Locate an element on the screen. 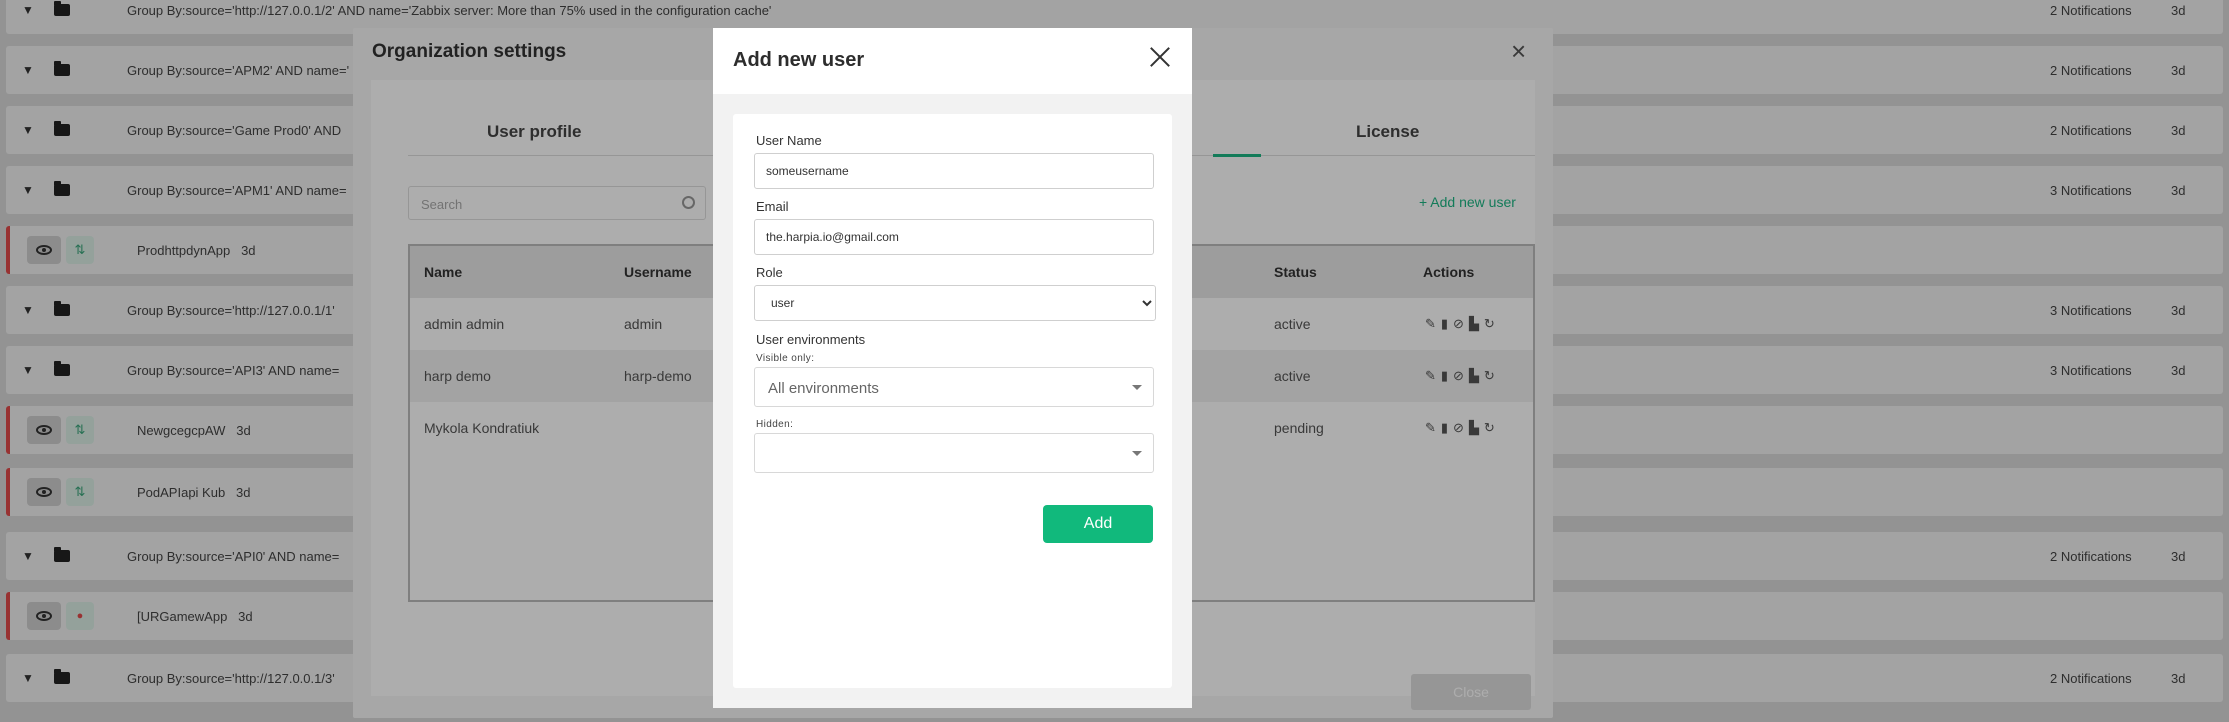 This screenshot has width=2229, height=722. email-label: Email is located at coordinates (772, 206).